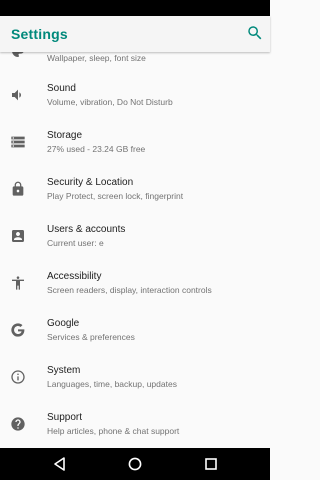  What do you see at coordinates (96, 149) in the screenshot?
I see `settings-item-subtitle: 27% used - 23.24 GB free` at bounding box center [96, 149].